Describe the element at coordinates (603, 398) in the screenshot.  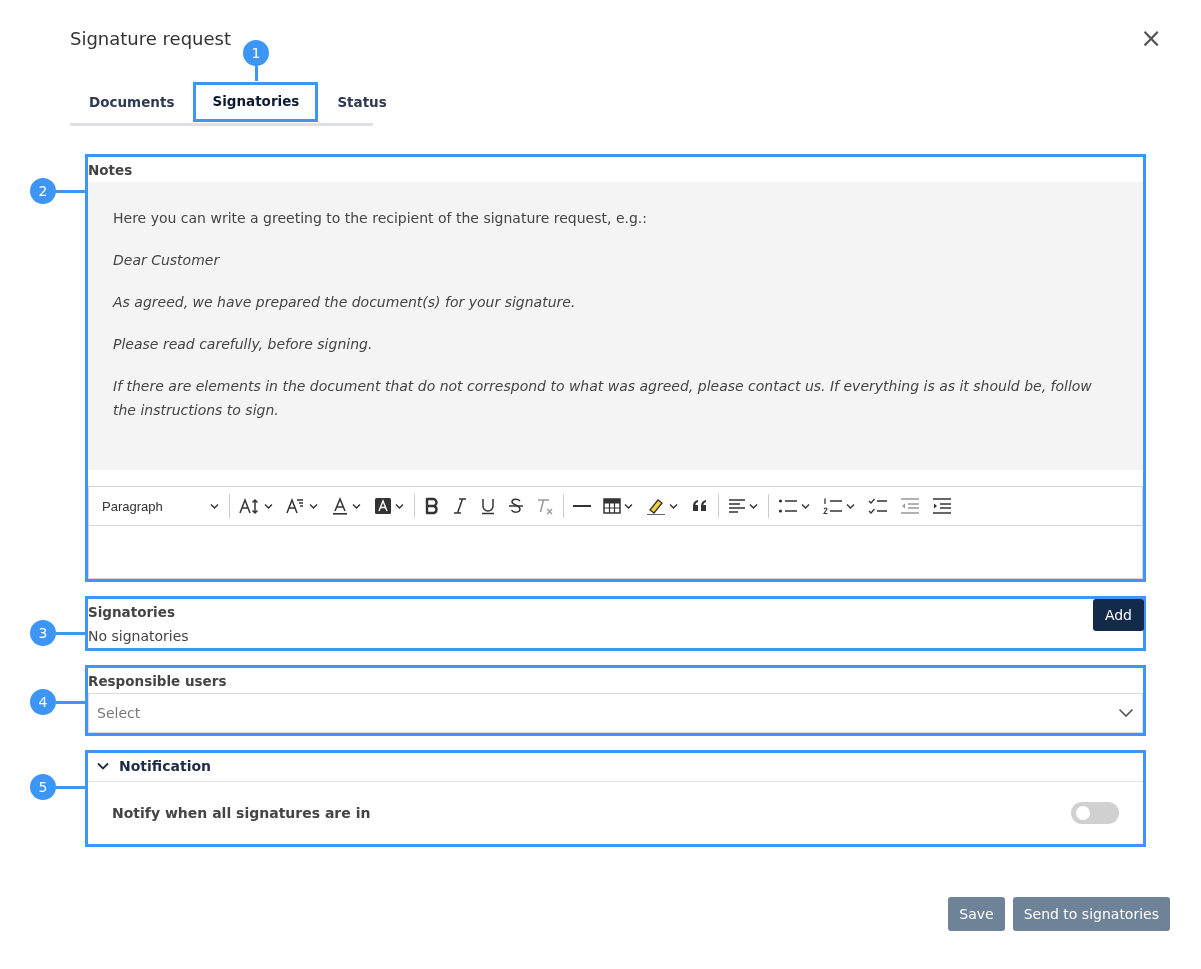
I see `paragraph: If there are elements in the document that do not correspond to what was agreed, please contact us. If everything is as it should be, follow the instructions to sign.` at that location.